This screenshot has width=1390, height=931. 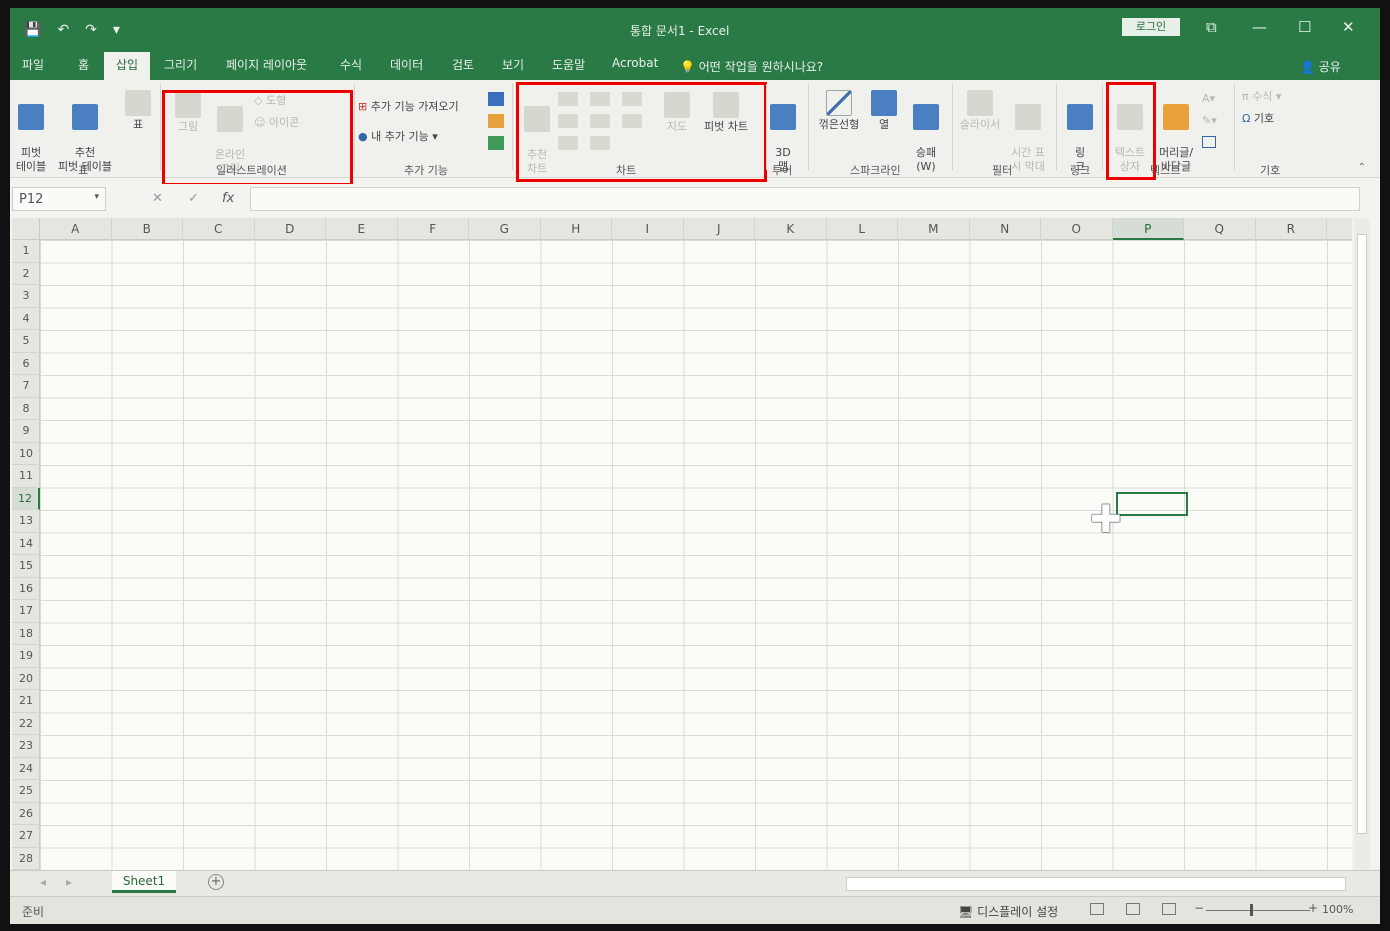 I want to click on normal-view-icon, so click(x=1097, y=909).